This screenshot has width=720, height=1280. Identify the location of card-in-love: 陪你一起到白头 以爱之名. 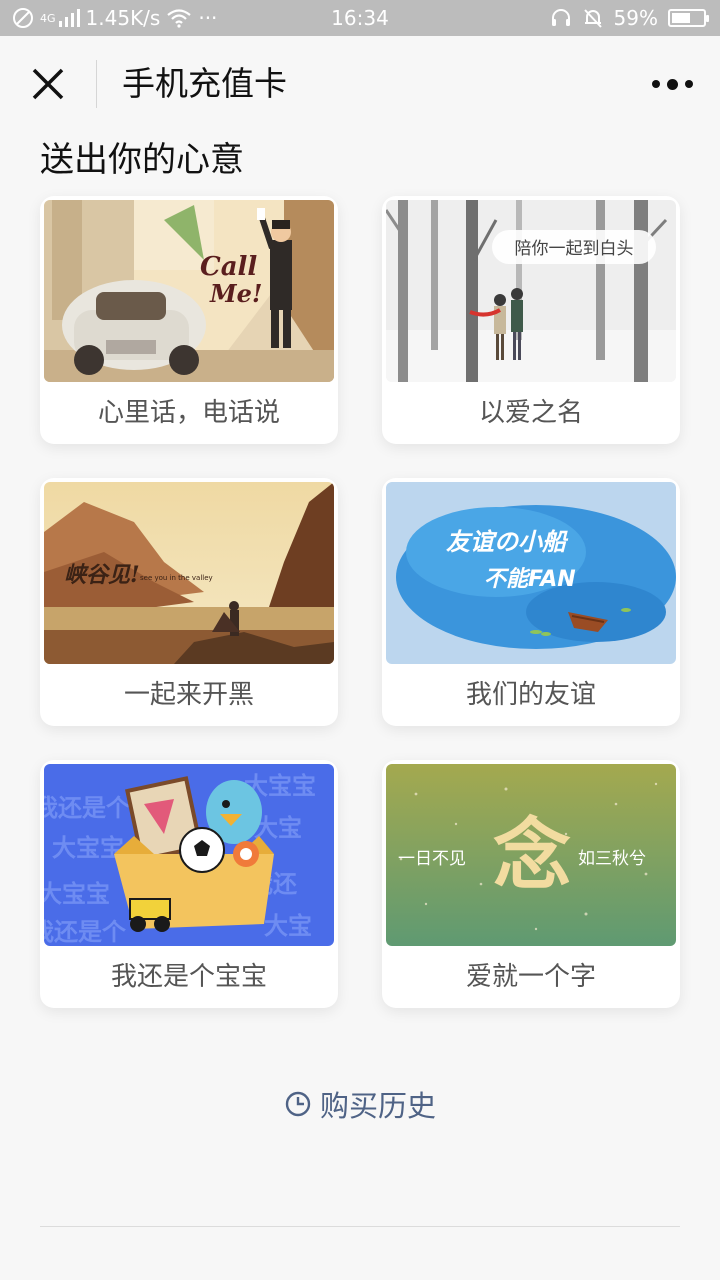
(531, 320).